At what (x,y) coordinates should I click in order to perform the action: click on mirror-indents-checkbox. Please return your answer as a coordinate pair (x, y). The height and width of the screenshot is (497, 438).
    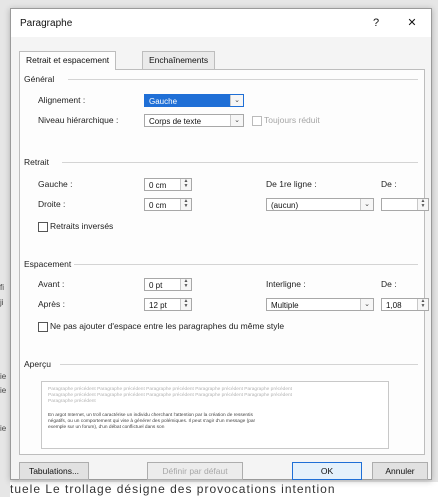
    Looking at the image, I should click on (43, 227).